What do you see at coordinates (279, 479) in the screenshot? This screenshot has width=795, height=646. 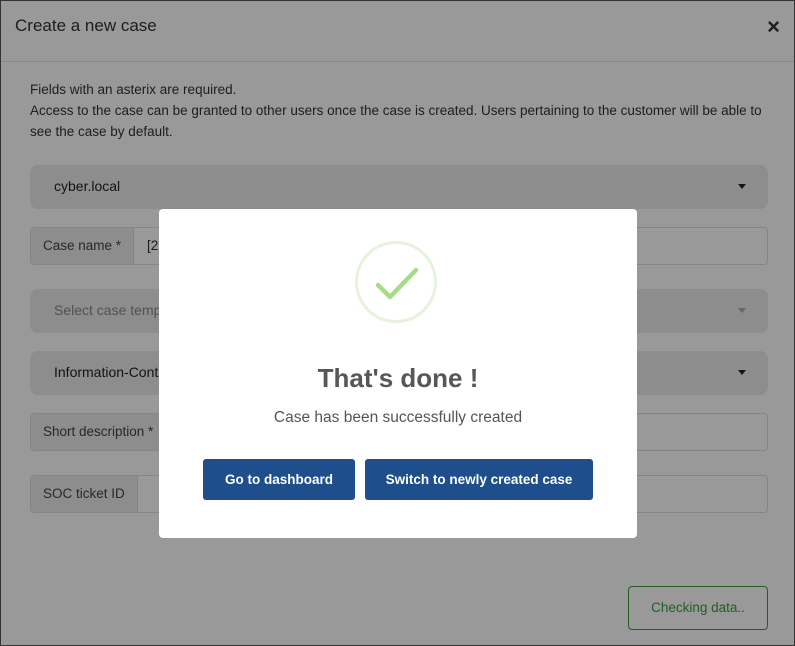 I see `go-to-dashboard-button: Go to dashboard` at bounding box center [279, 479].